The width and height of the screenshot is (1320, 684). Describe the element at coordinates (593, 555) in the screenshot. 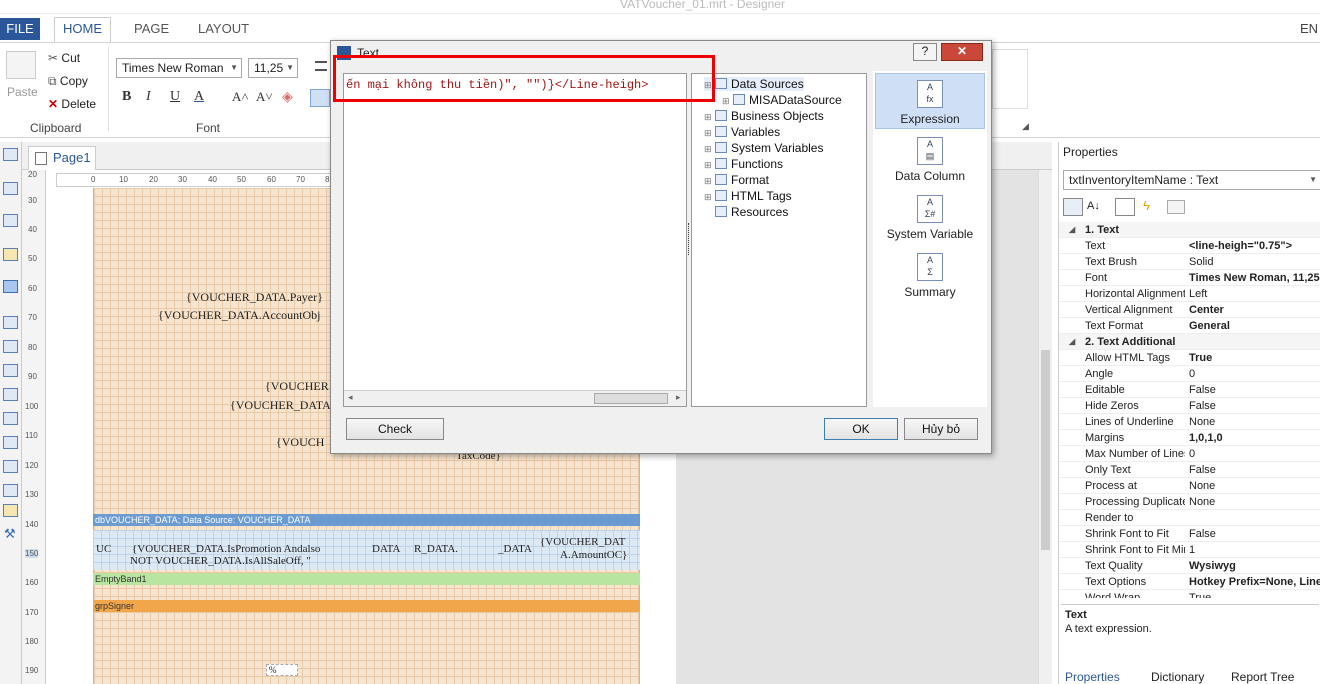

I see `row-cell: A.AmountOC}` at that location.